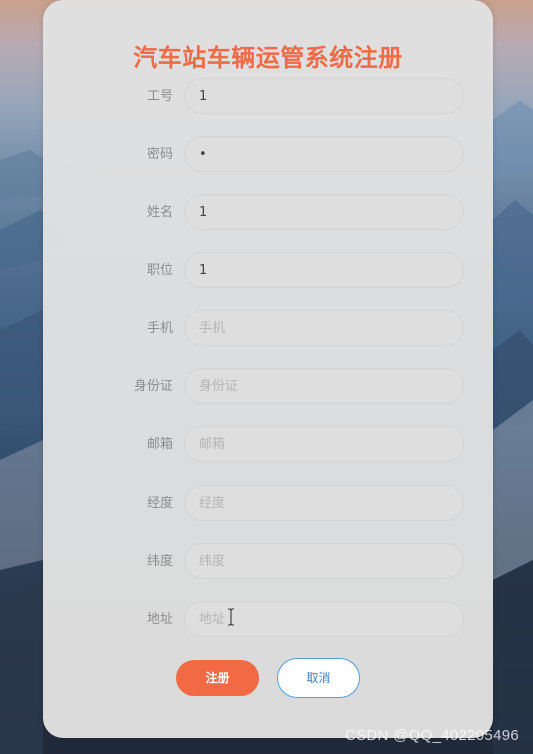 This screenshot has width=533, height=754. What do you see at coordinates (268, 58) in the screenshot?
I see `page-title: 汽车站车辆运管系统注册` at bounding box center [268, 58].